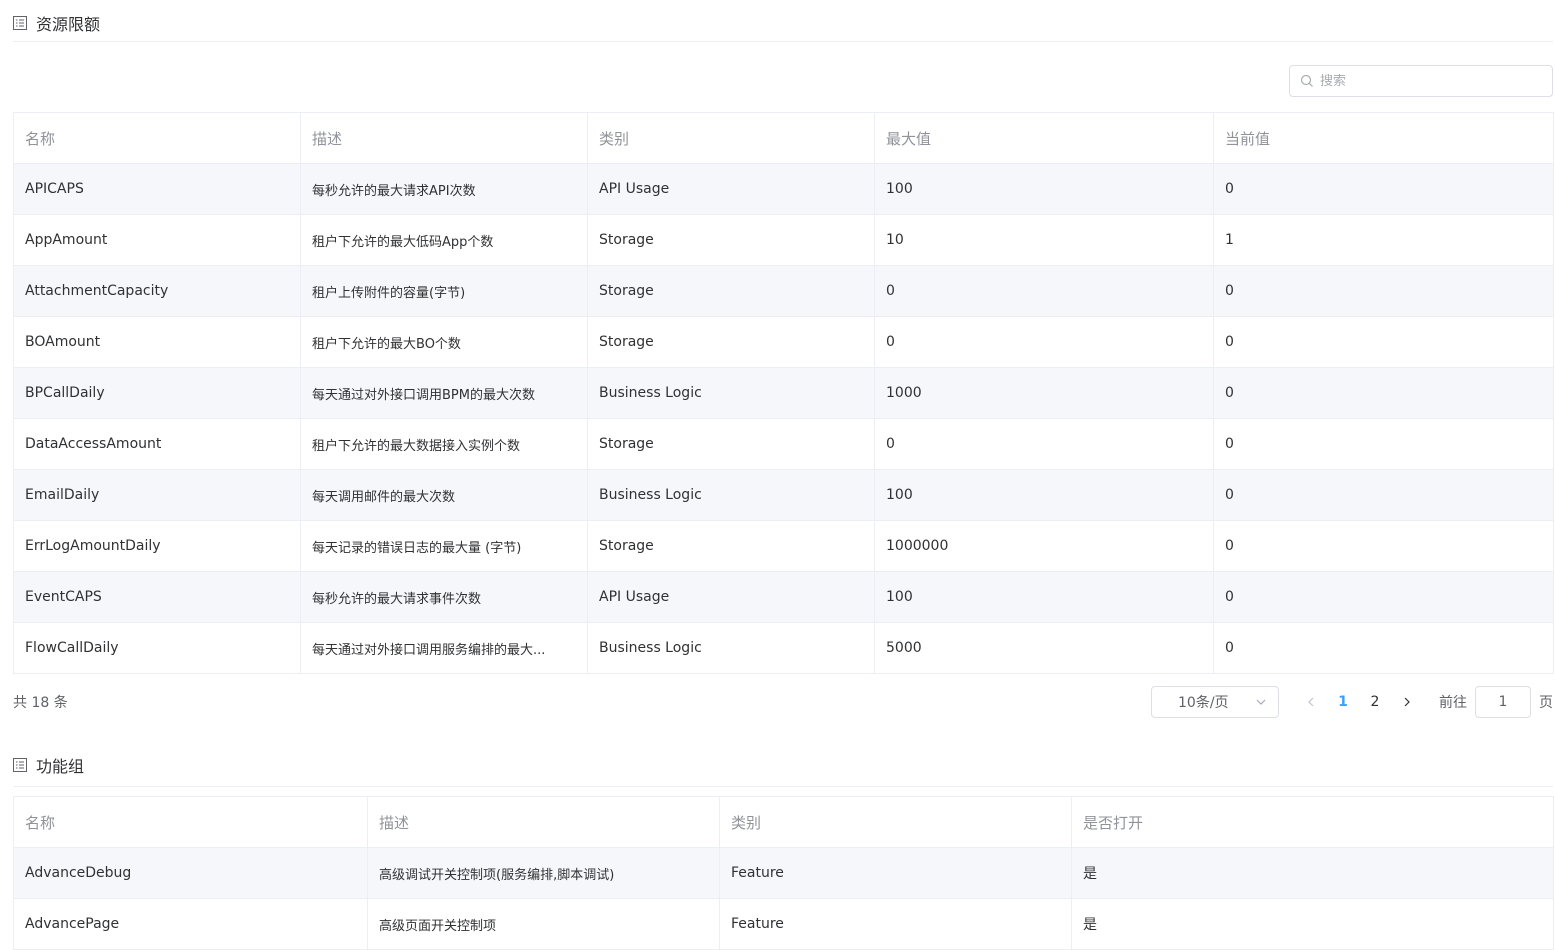 This screenshot has width=1555, height=950. I want to click on table-header-row: 名称 描述 类别 是否打开, so click(783, 822).